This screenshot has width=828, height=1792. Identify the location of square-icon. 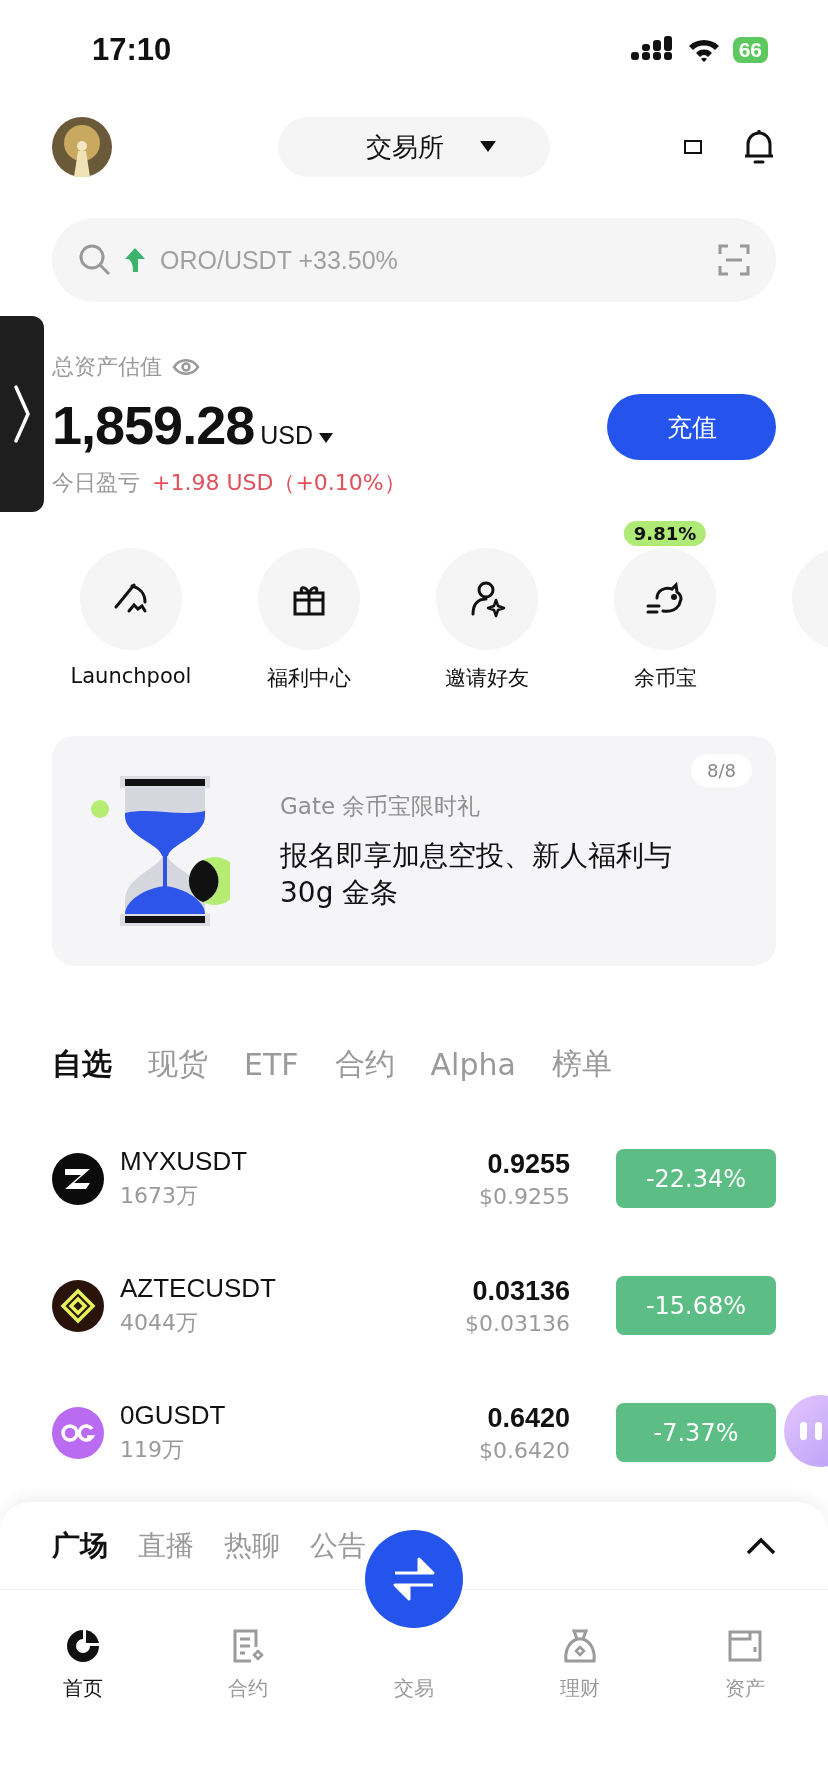
(693, 147).